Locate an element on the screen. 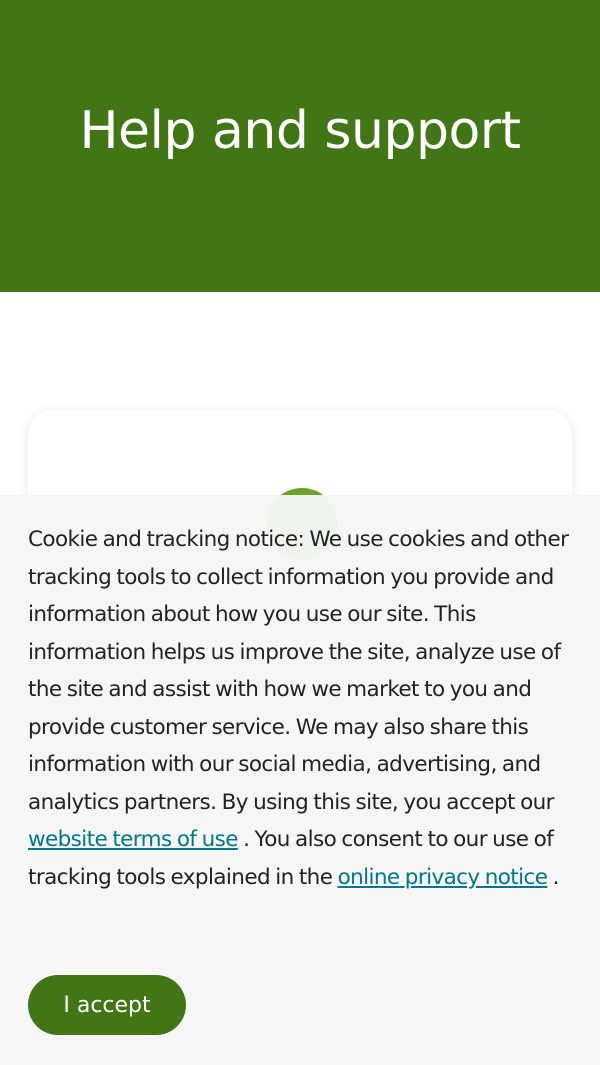  accept-cookies-button: I accept is located at coordinates (107, 1005).